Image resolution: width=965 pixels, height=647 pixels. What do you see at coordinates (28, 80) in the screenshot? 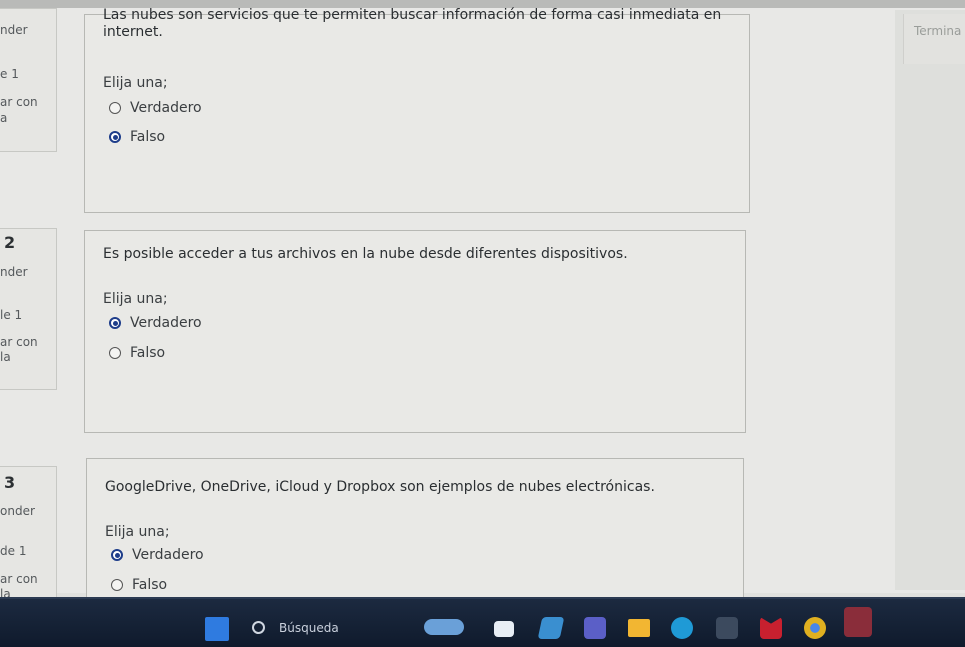
I see `question-info-1: nder e 1 ar con a` at bounding box center [28, 80].